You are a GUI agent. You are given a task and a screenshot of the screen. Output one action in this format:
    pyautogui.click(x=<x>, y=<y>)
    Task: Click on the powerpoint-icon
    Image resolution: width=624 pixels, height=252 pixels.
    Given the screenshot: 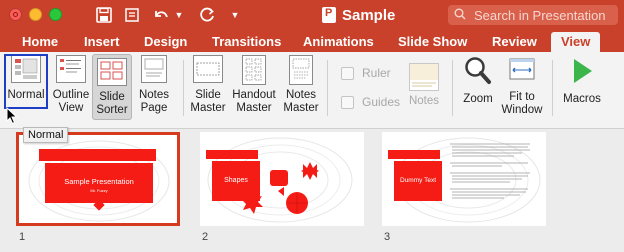 What is the action you would take?
    pyautogui.click(x=329, y=15)
    